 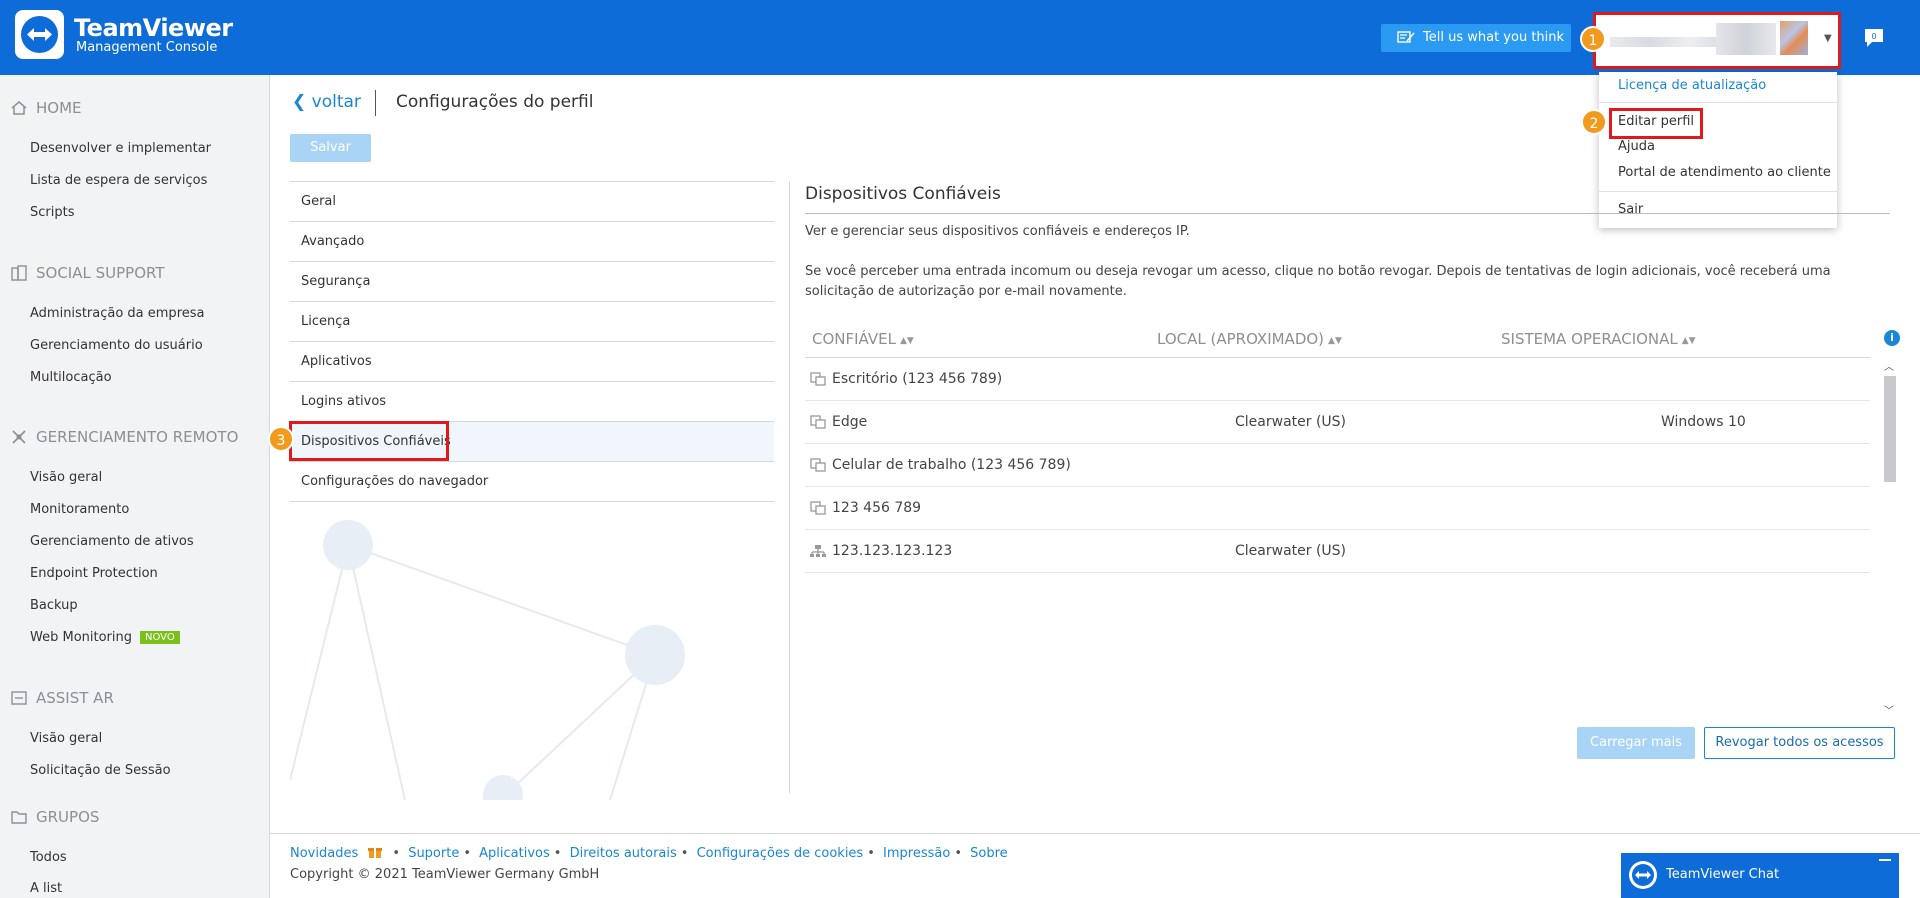 What do you see at coordinates (532, 402) in the screenshot?
I see `nav-item-active-logins: Logins ativos` at bounding box center [532, 402].